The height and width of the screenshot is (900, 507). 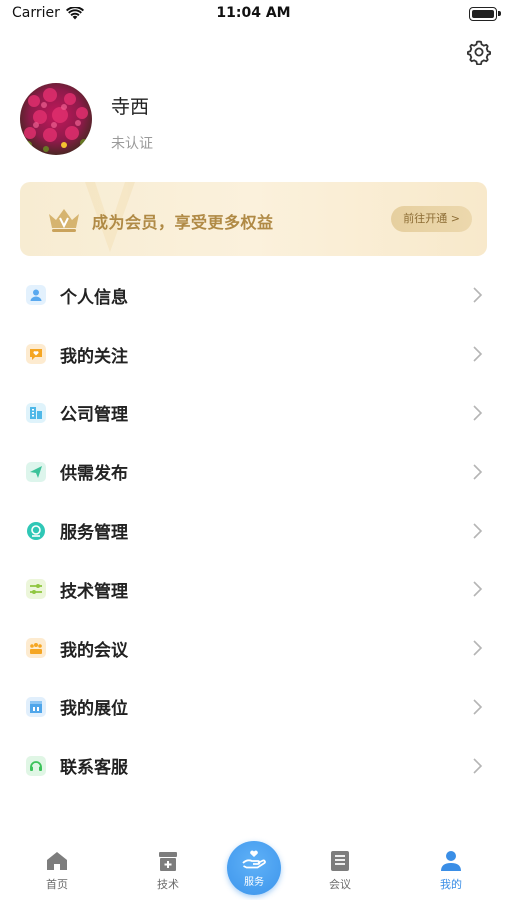 I want to click on service-hand-icon, so click(x=254, y=859).